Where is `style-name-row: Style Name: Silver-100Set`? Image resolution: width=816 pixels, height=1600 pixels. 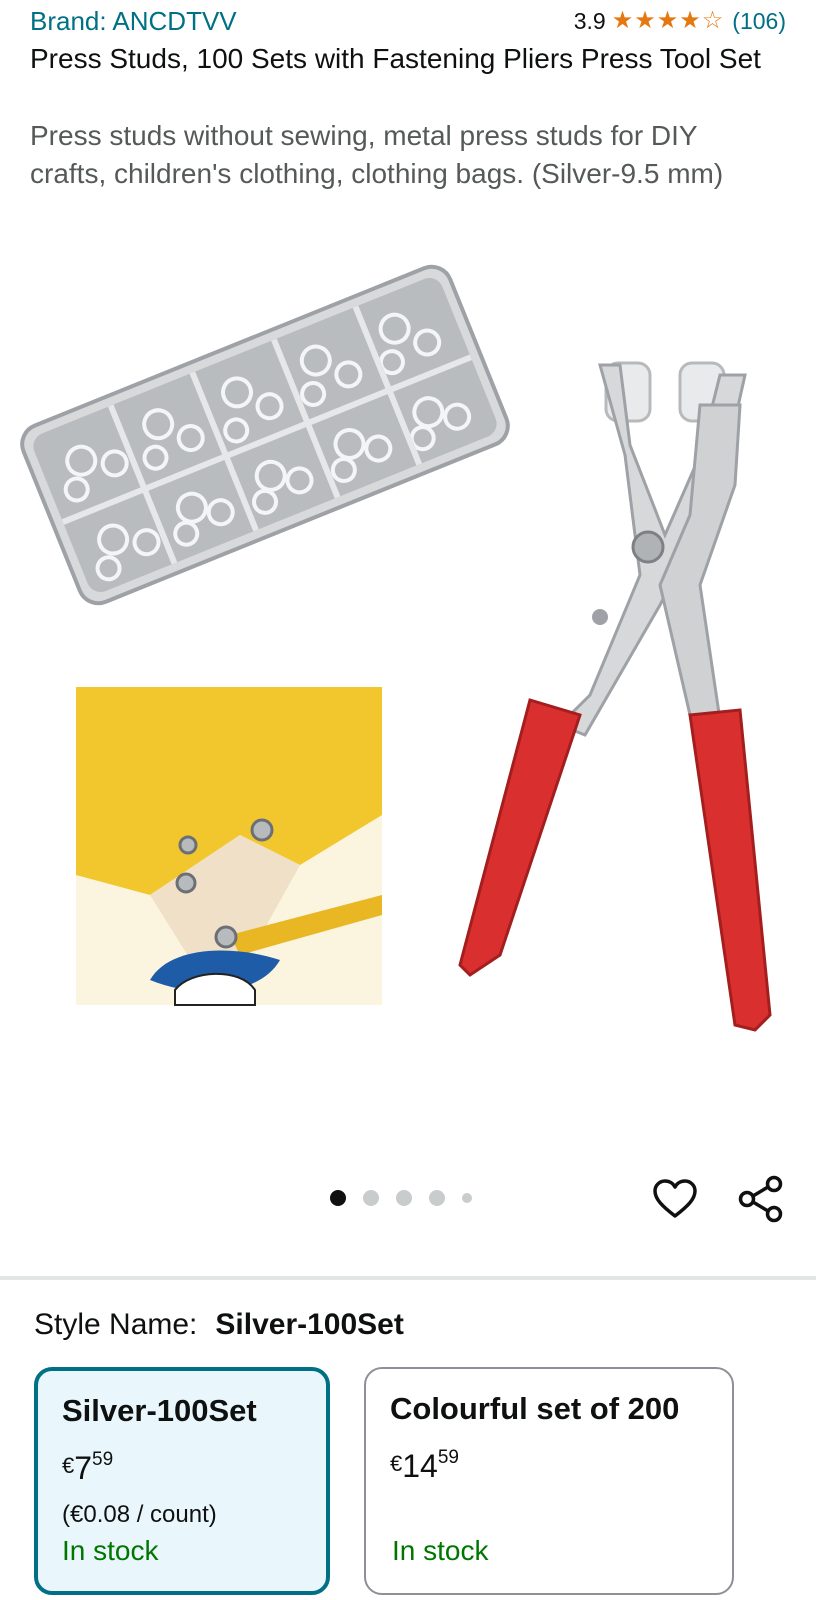 style-name-row: Style Name: Silver-100Set is located at coordinates (219, 1325).